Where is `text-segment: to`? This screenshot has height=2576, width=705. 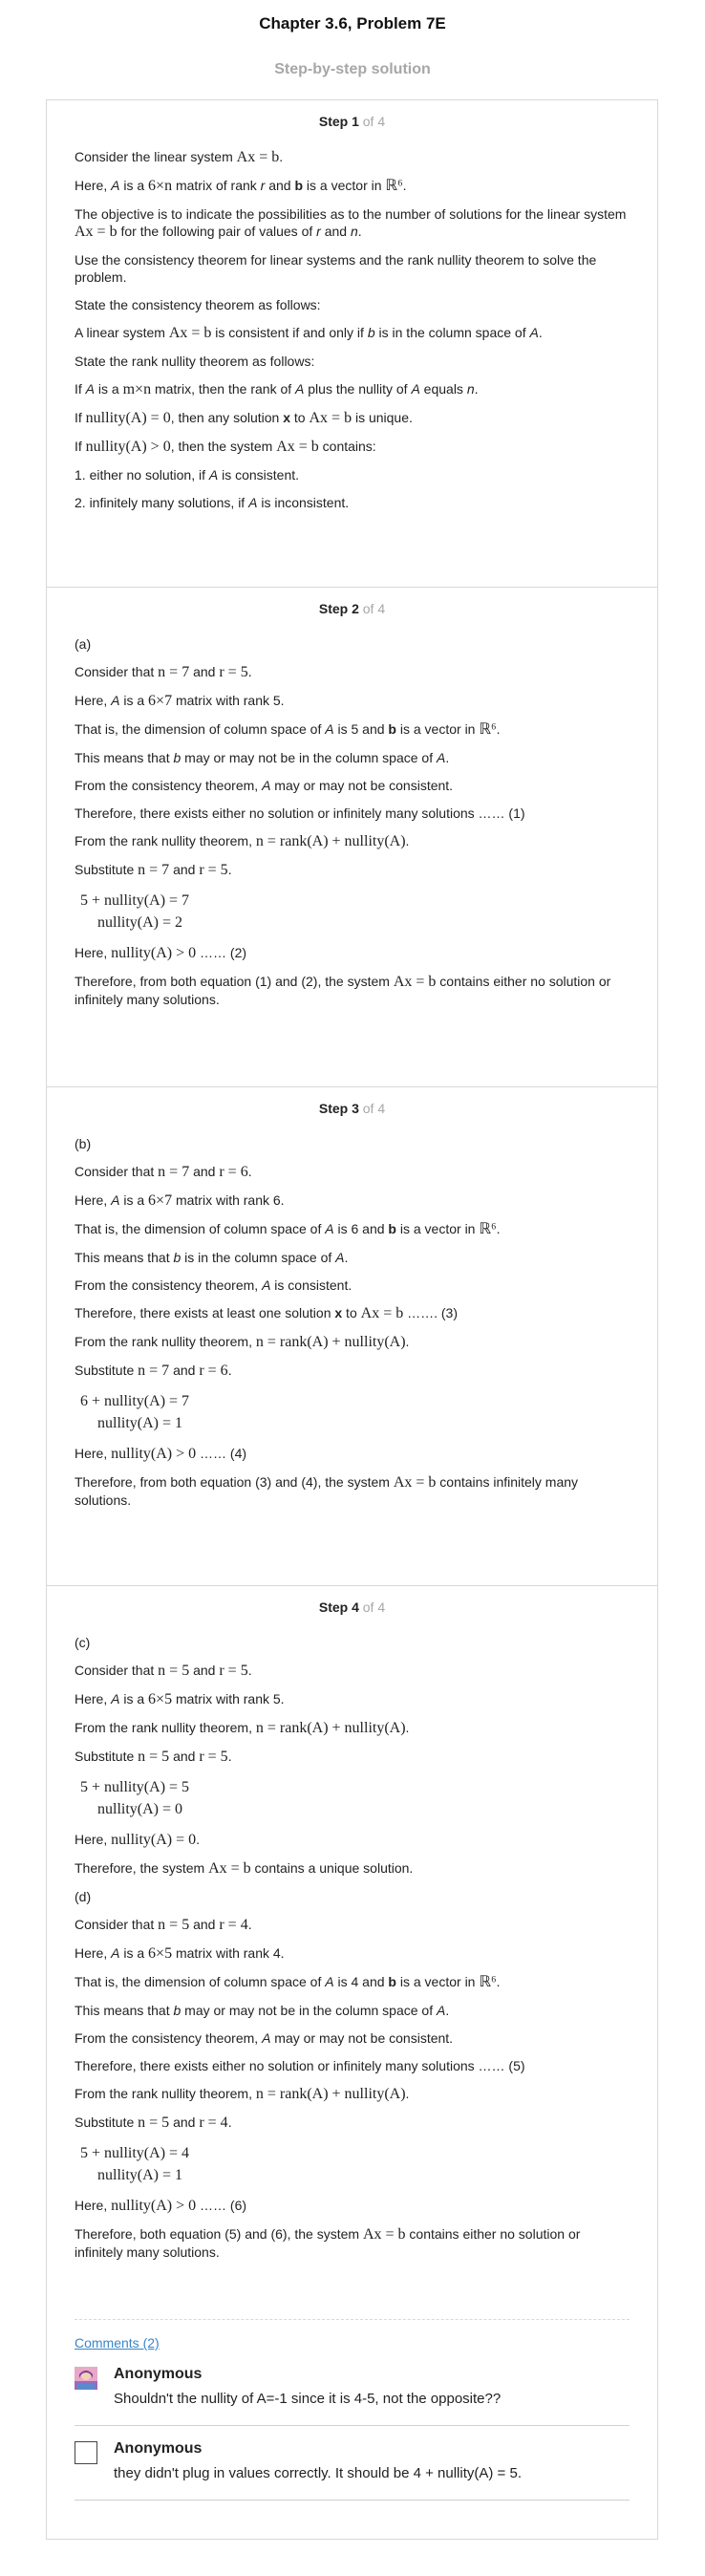 text-segment: to is located at coordinates (351, 1312).